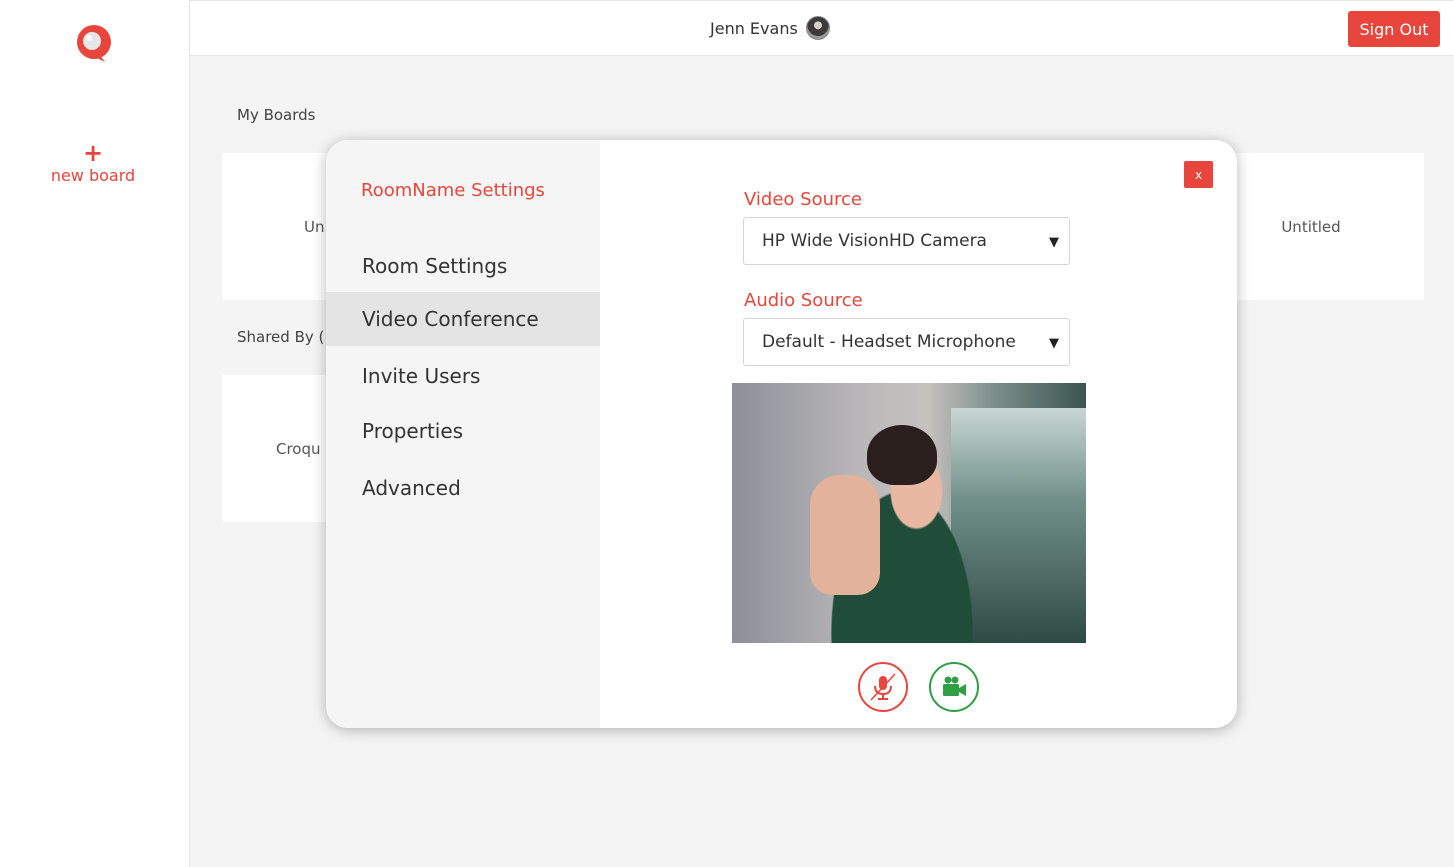 This screenshot has height=867, width=1454. Describe the element at coordinates (874, 241) in the screenshot. I see `video-source-value: HP Wide VisionHD Camera` at that location.